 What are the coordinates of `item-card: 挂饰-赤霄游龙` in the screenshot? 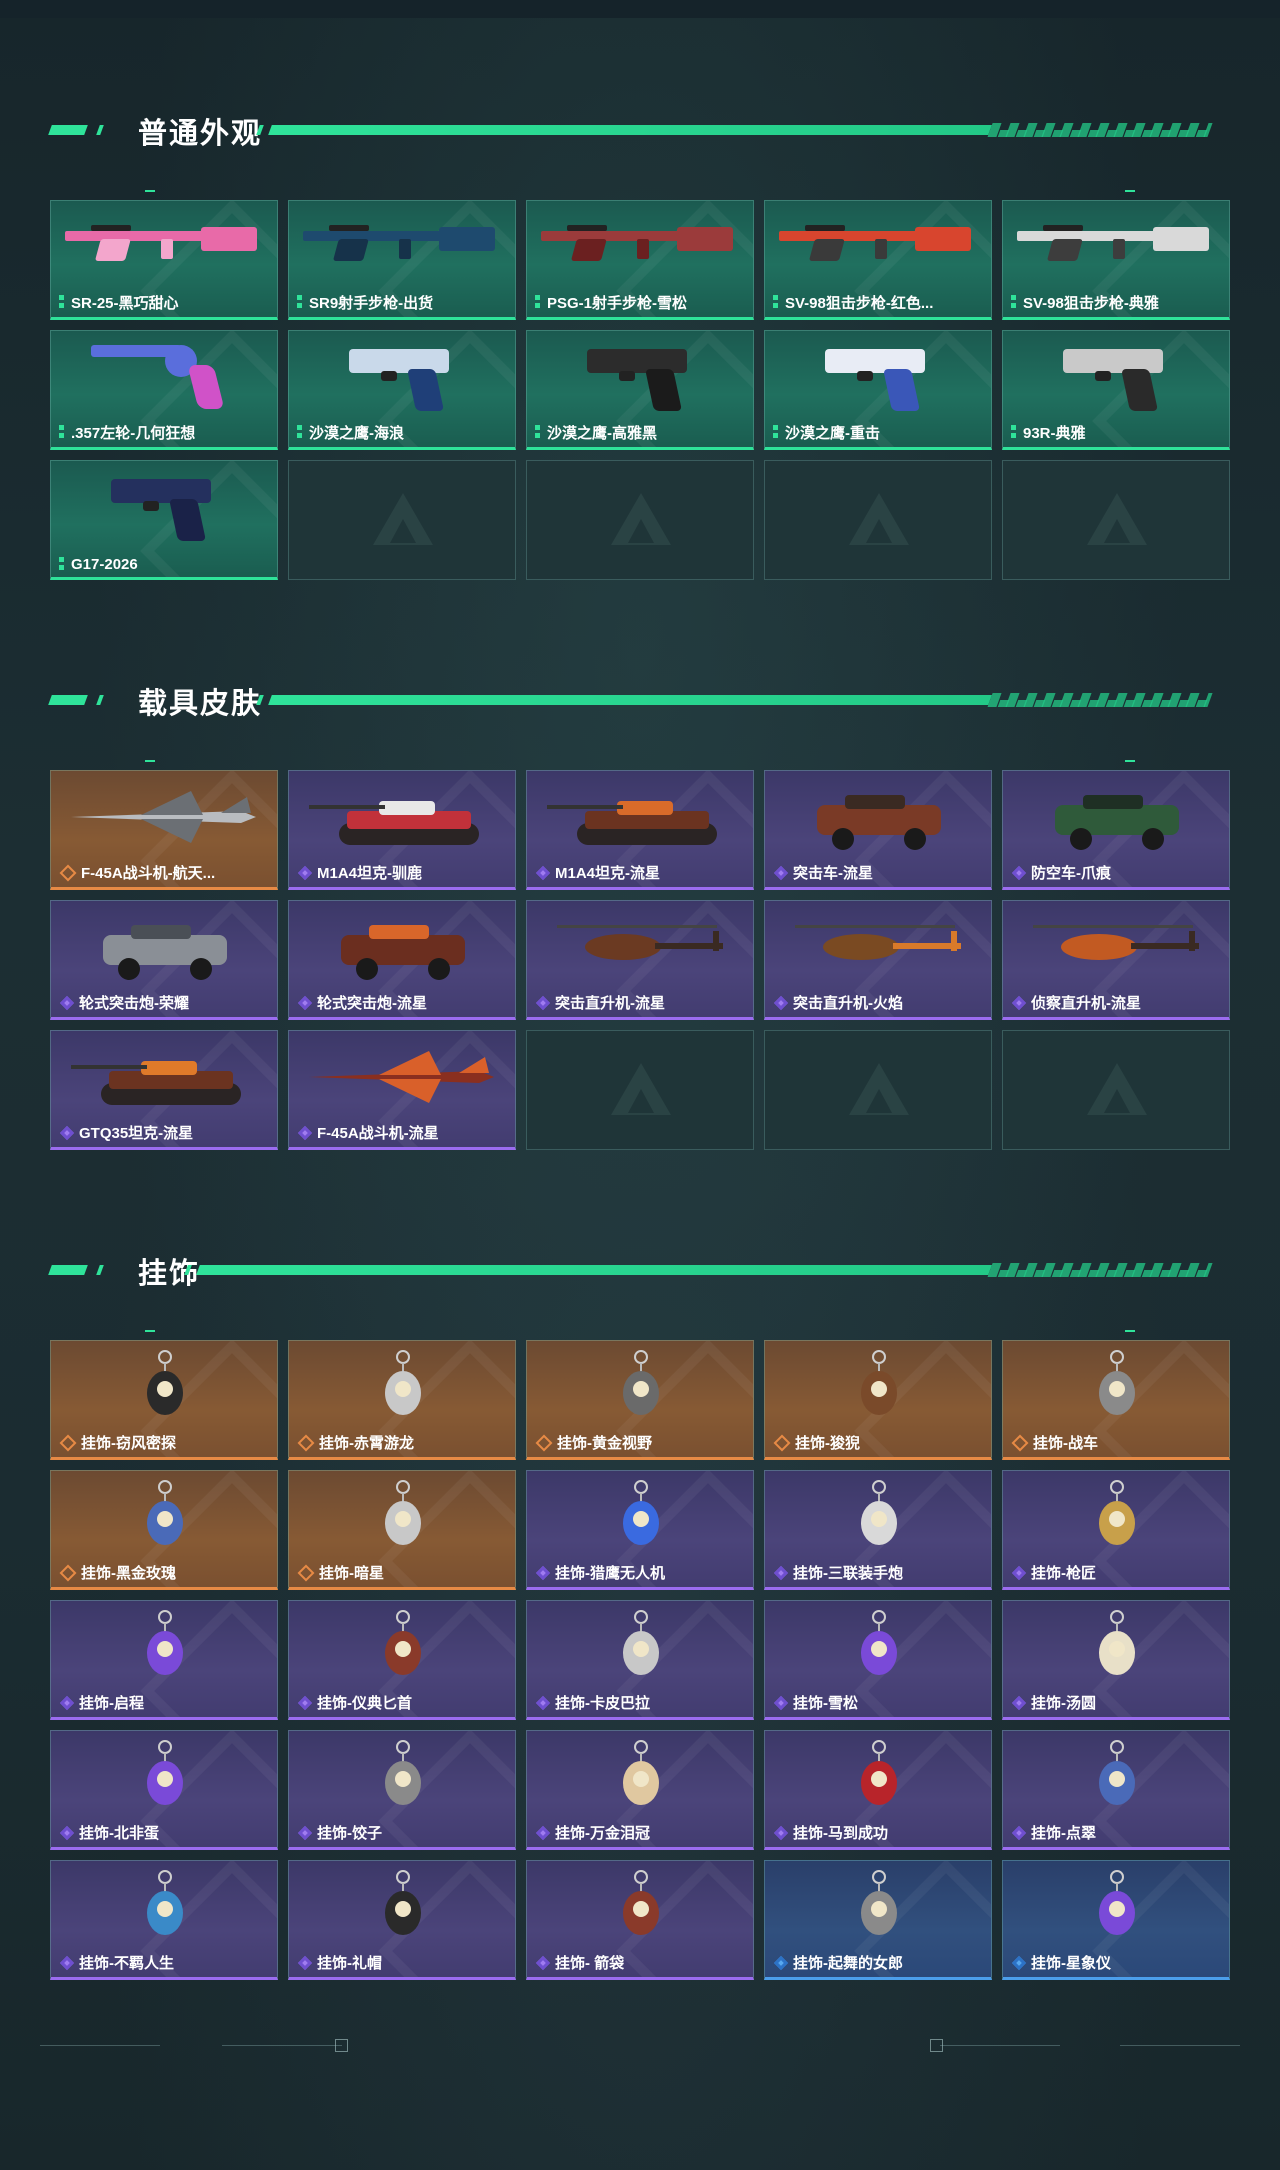 It's located at (402, 1400).